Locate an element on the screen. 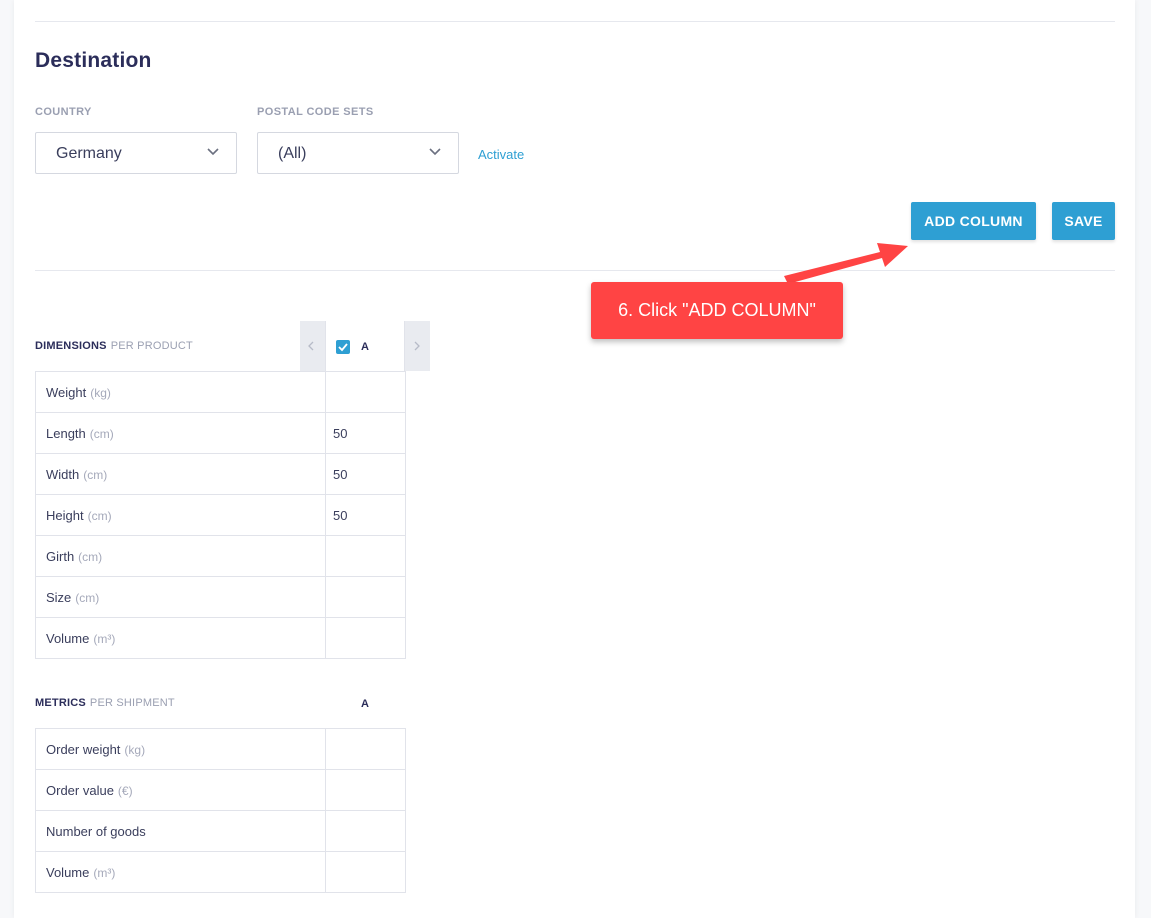 The image size is (1151, 918). table-row: Length (cm) 50 is located at coordinates (220, 433).